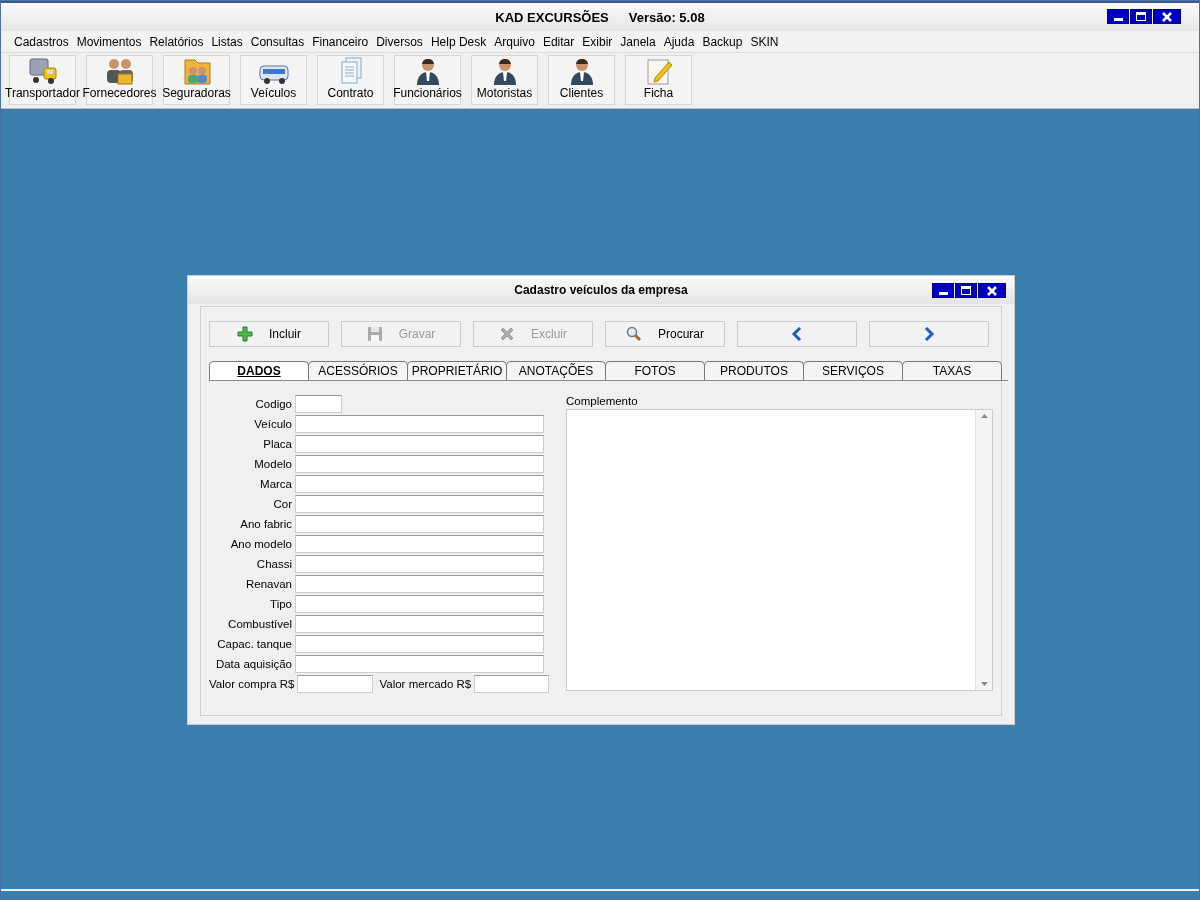 Image resolution: width=1200 pixels, height=900 pixels. What do you see at coordinates (277, 41) in the screenshot?
I see `menu-item: Consultas` at bounding box center [277, 41].